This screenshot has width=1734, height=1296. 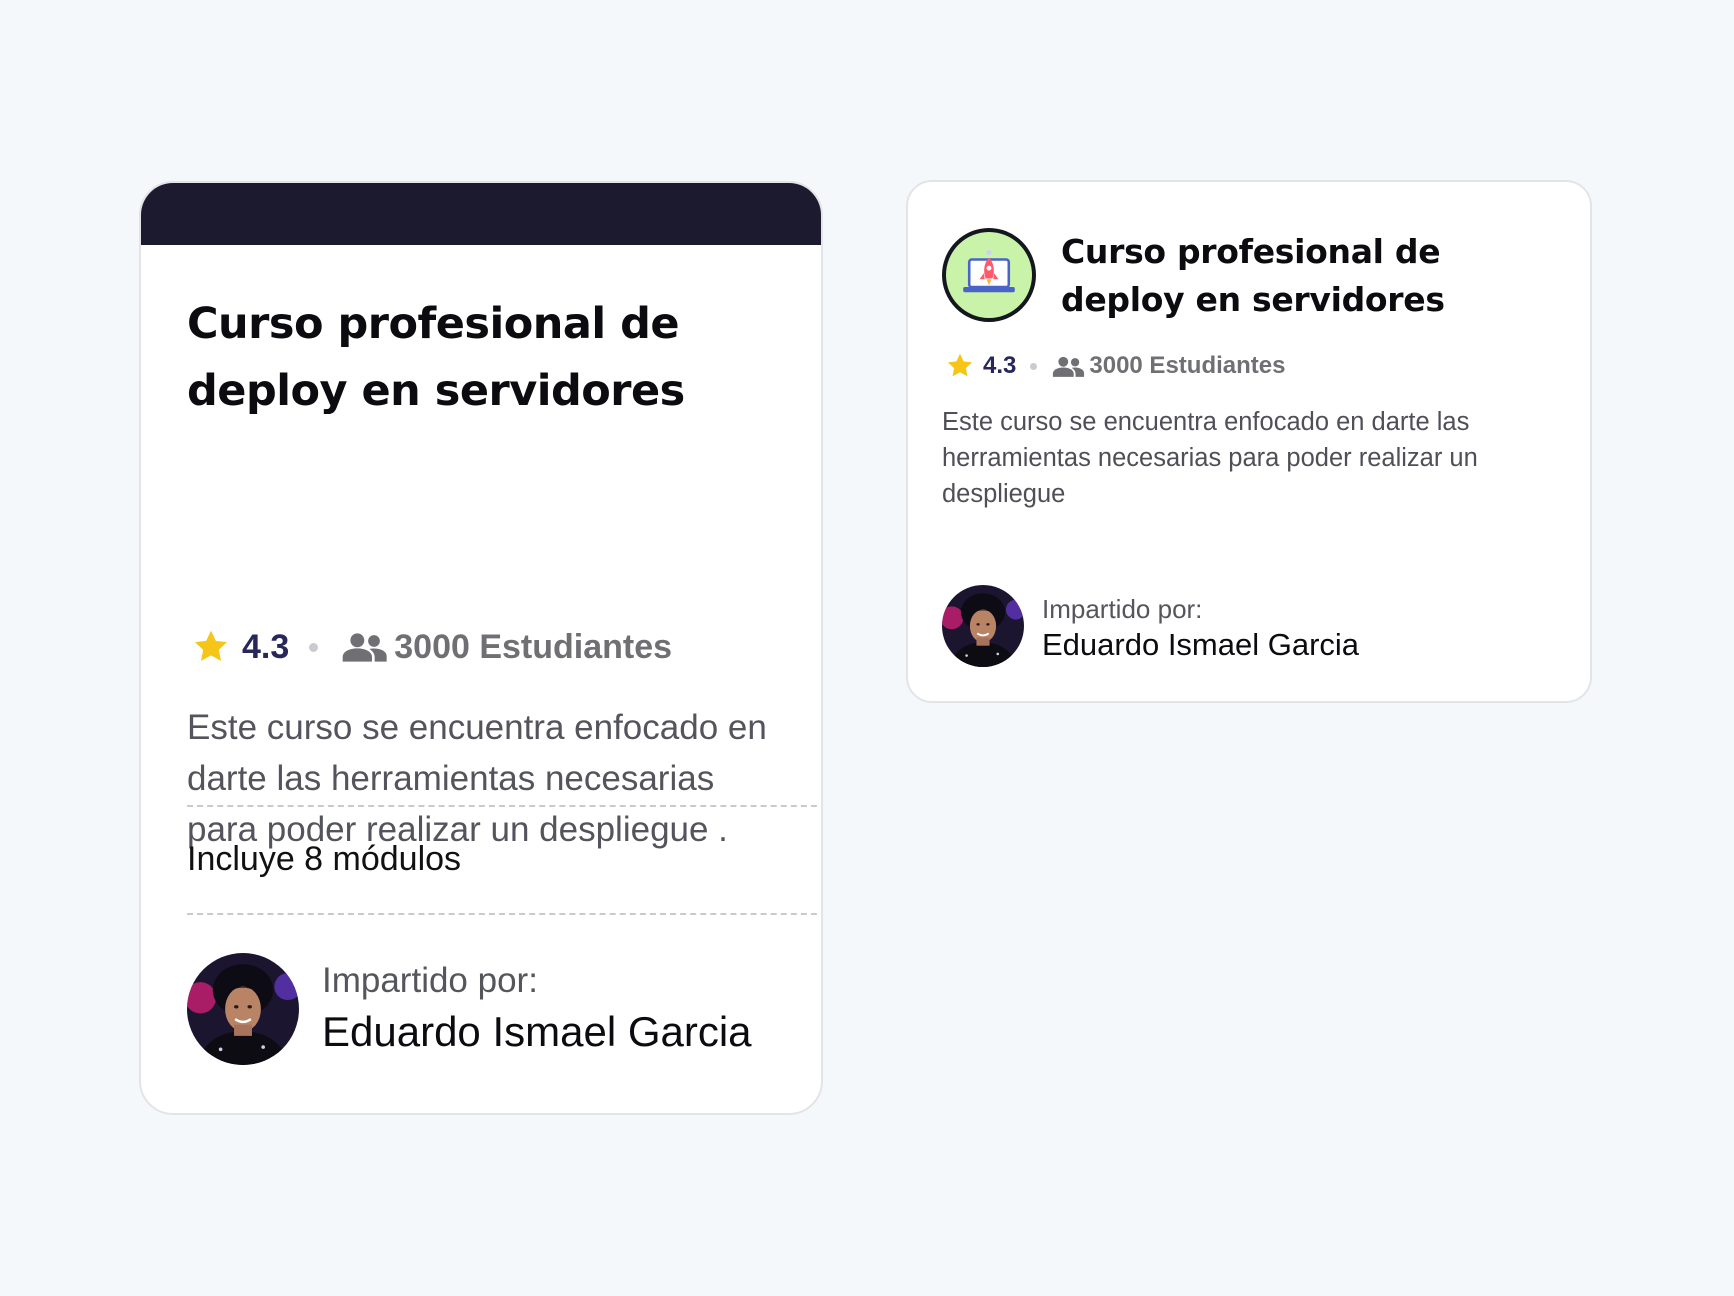 What do you see at coordinates (324, 859) in the screenshot?
I see `modules-count: Incluye 8 módulos` at bounding box center [324, 859].